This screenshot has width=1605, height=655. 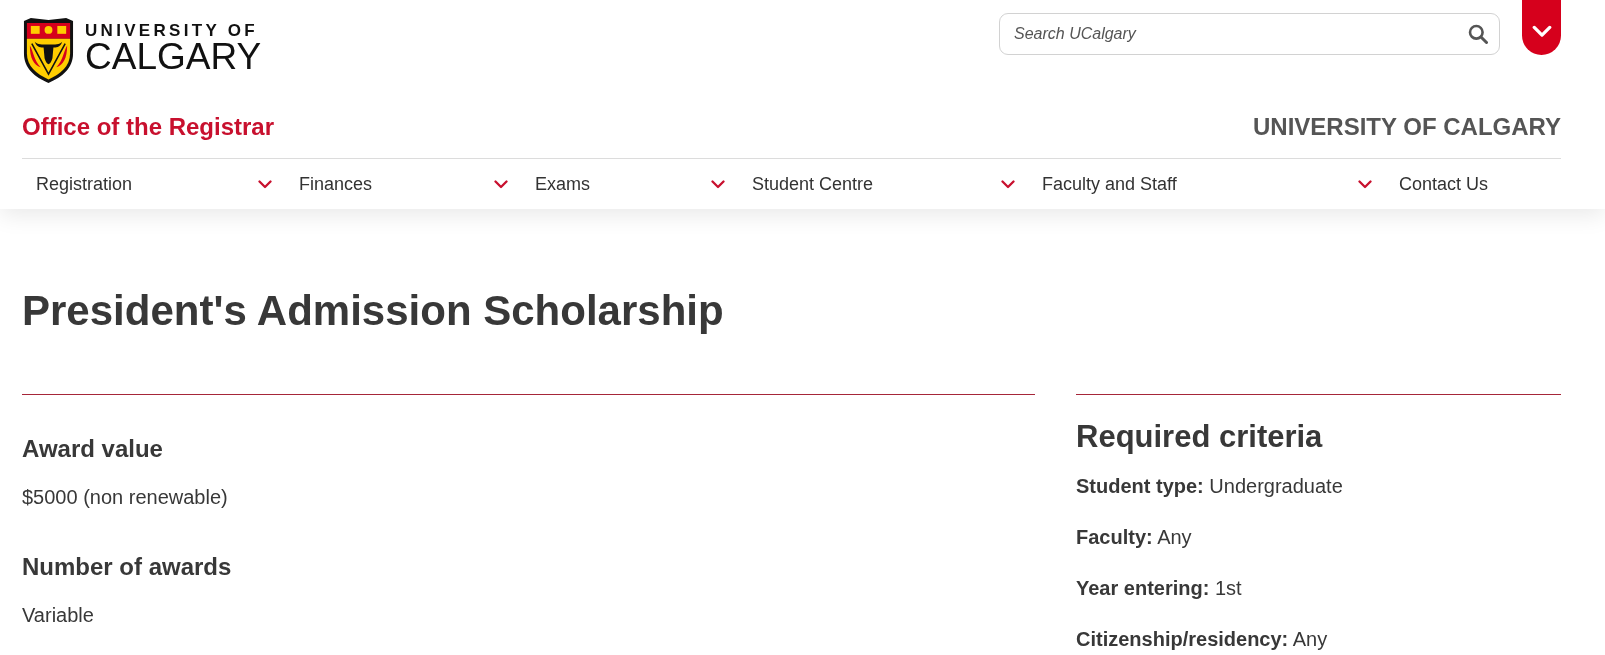 What do you see at coordinates (1200, 437) in the screenshot?
I see `criteria-heading: Required criteria` at bounding box center [1200, 437].